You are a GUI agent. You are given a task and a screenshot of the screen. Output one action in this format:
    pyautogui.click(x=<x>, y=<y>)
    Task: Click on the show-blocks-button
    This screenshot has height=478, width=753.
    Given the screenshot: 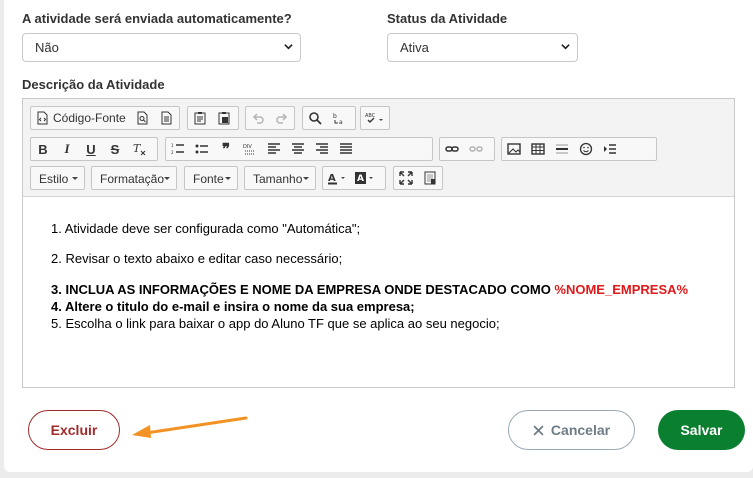 What is the action you would take?
    pyautogui.click(x=430, y=178)
    